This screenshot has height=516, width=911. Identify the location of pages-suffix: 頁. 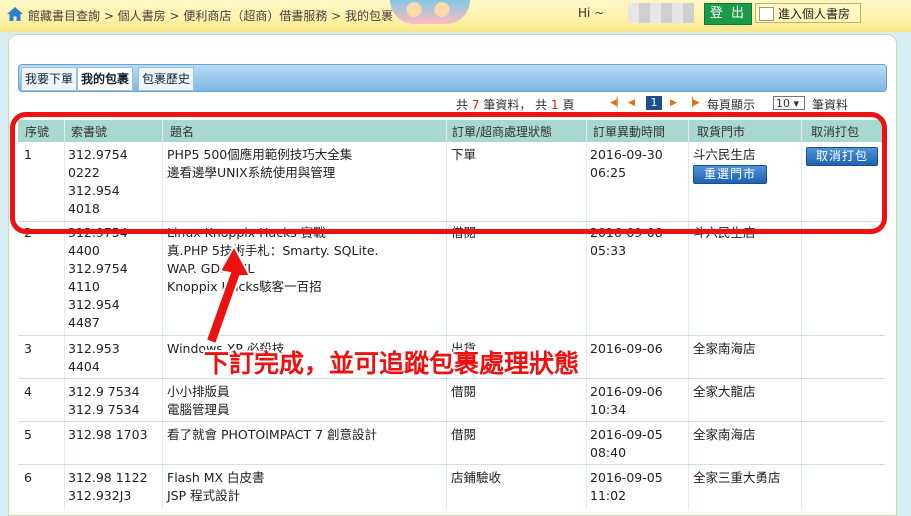
(568, 105).